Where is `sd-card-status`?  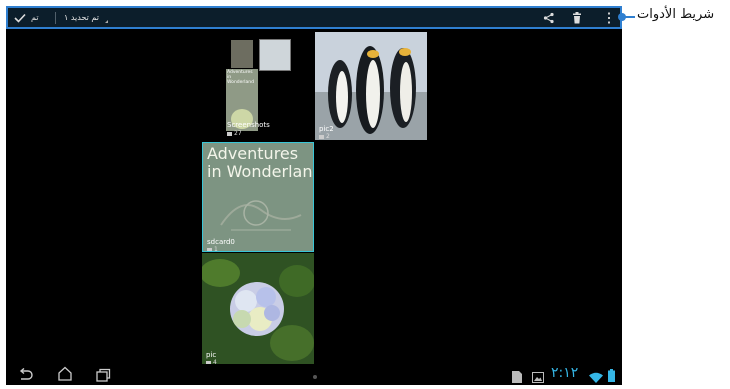 sd-card-status is located at coordinates (517, 376).